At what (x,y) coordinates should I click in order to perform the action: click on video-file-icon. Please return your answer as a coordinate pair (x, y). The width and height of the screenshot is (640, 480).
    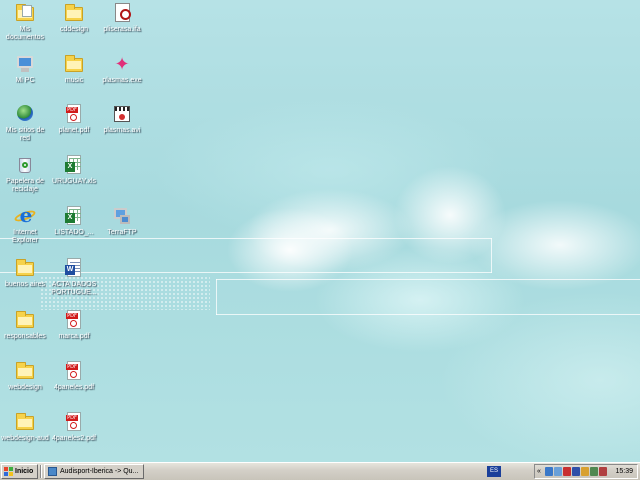
    Looking at the image, I should click on (122, 114).